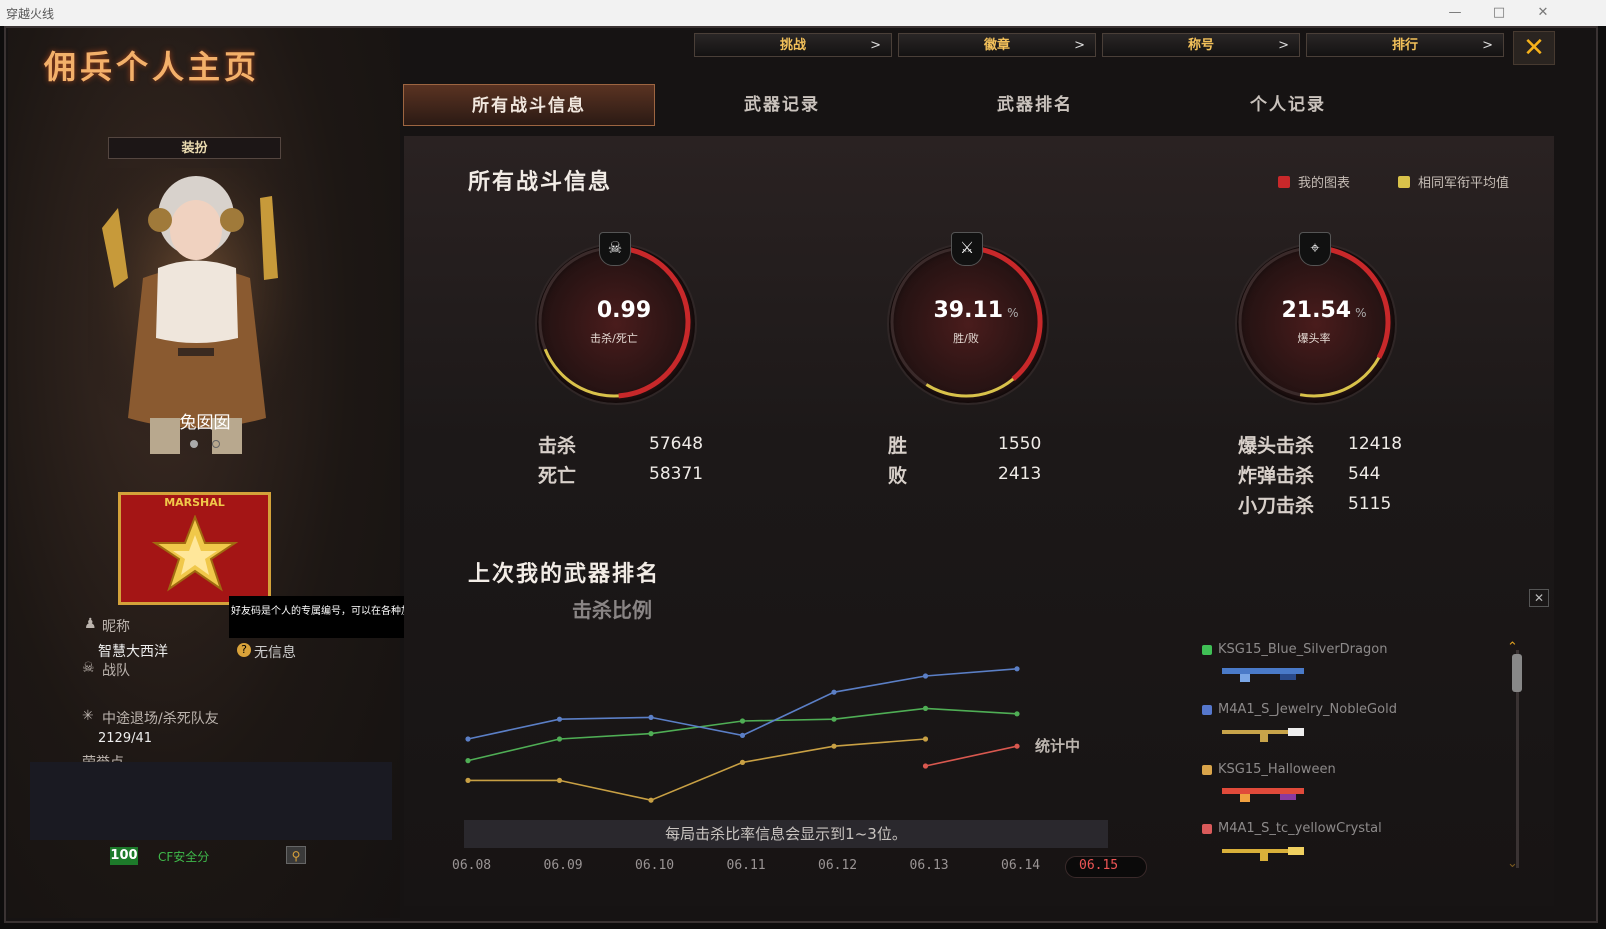  What do you see at coordinates (1534, 48) in the screenshot?
I see `close-button: ✕` at bounding box center [1534, 48].